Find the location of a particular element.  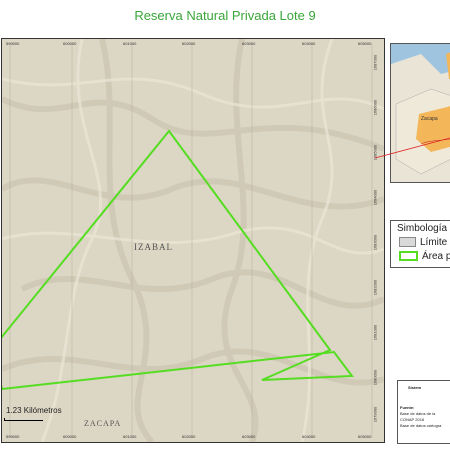

bottom-tick: 605000 is located at coordinates (365, 436).